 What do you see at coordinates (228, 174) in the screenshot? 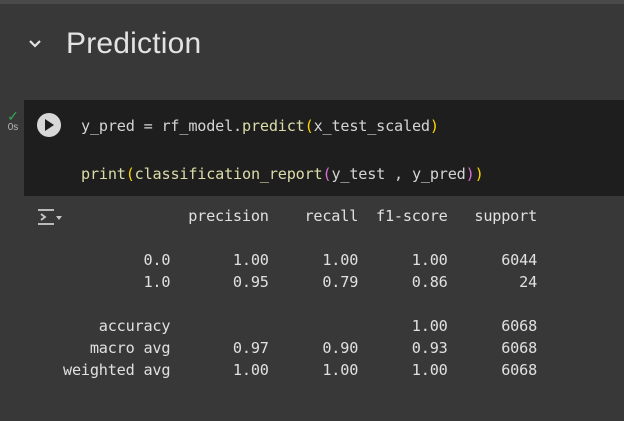
I see `code-token: classification_report` at bounding box center [228, 174].